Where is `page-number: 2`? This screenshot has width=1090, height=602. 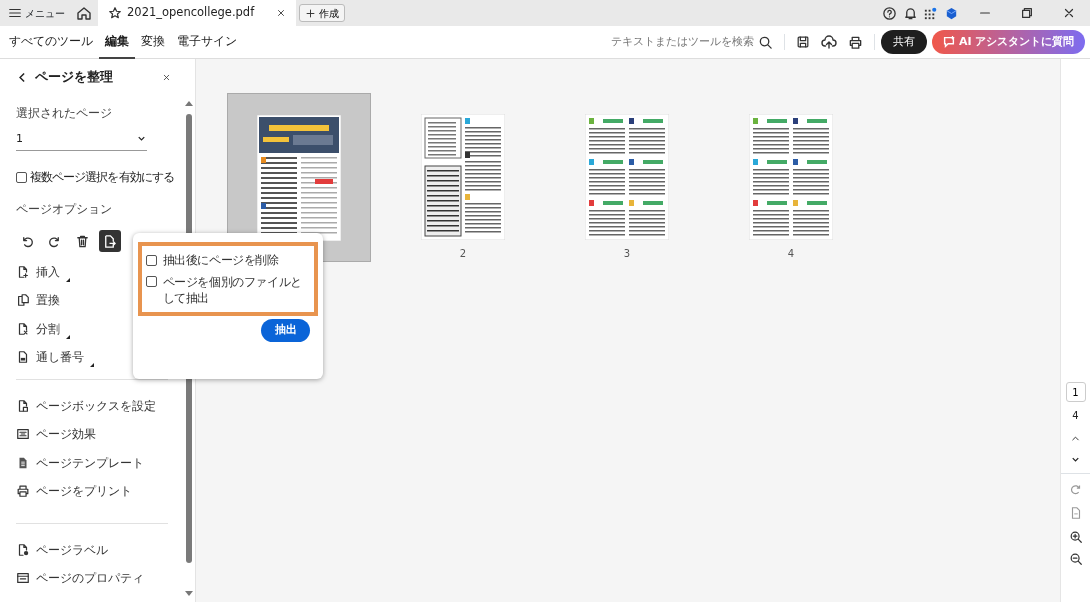 page-number: 2 is located at coordinates (463, 254).